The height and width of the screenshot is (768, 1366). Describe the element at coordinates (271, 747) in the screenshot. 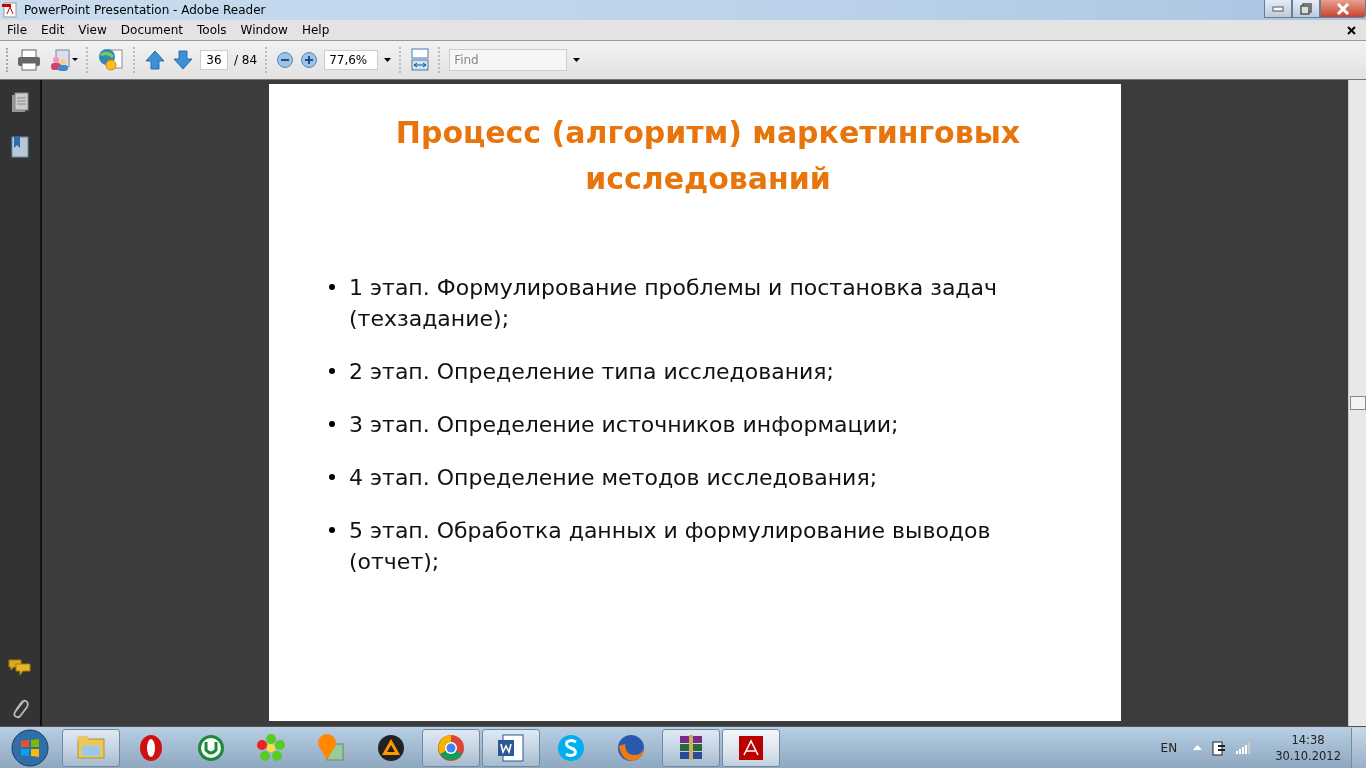

I see `flower-icon` at that location.